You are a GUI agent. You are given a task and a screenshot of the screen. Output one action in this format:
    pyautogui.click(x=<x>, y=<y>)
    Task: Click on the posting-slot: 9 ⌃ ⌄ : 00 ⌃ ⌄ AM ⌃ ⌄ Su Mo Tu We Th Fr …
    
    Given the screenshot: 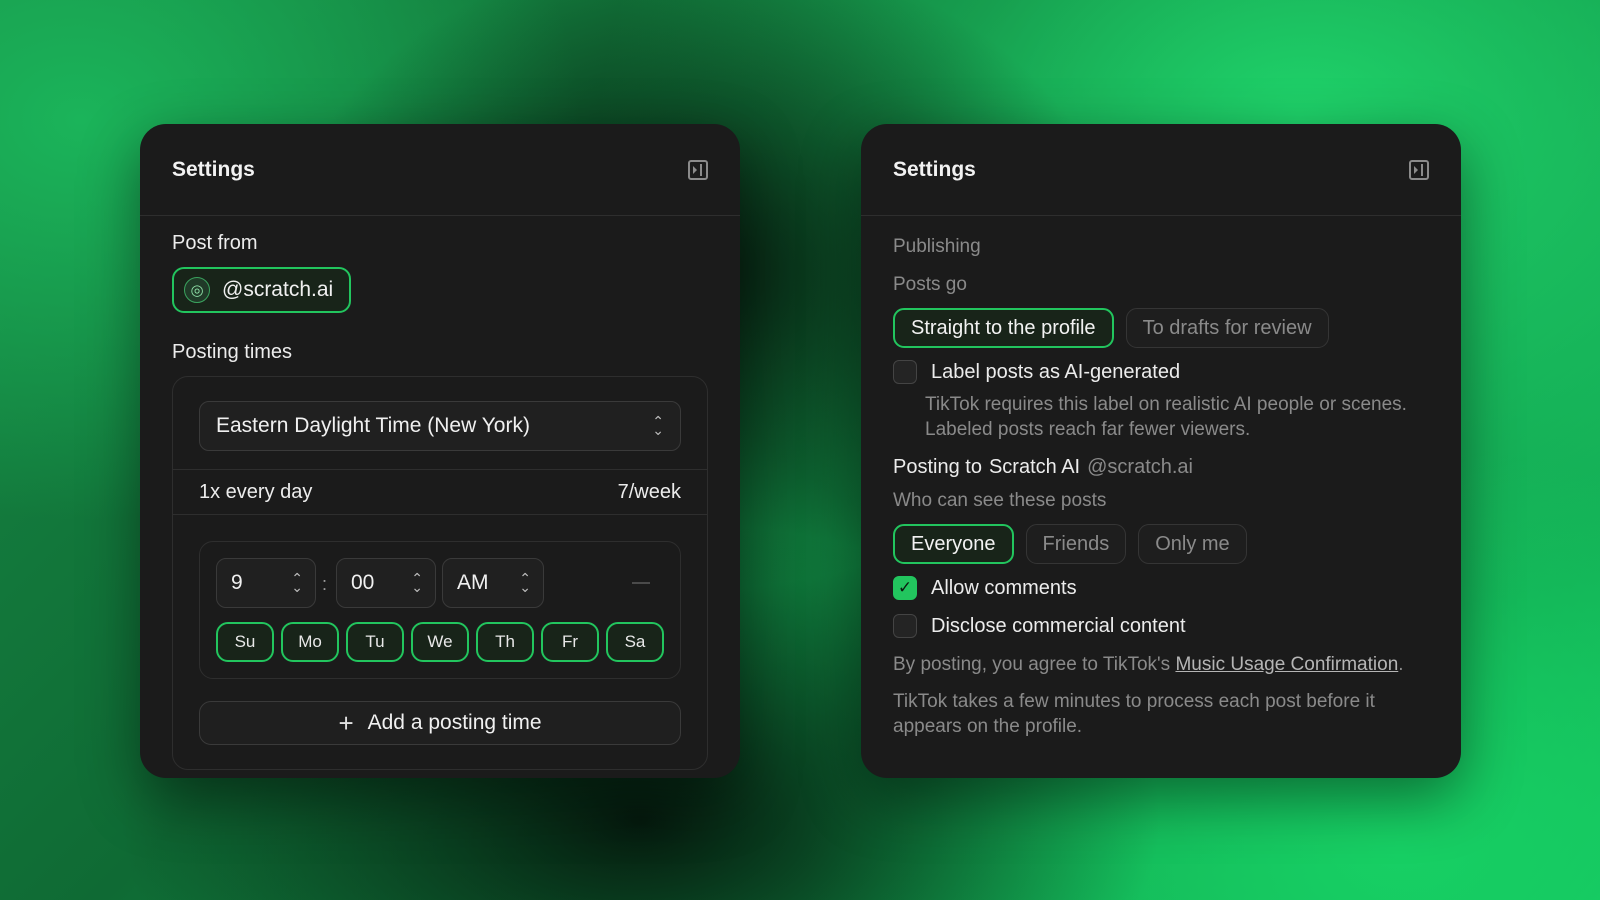 What is the action you would take?
    pyautogui.click(x=440, y=610)
    